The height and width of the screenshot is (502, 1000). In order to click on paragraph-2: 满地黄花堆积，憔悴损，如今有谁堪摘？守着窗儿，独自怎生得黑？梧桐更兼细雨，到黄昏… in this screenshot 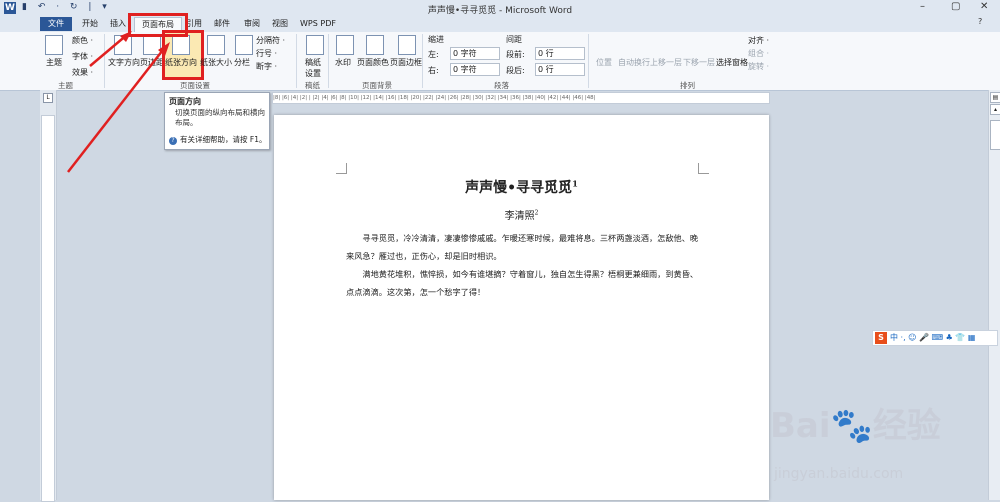, I will do `click(522, 283)`.